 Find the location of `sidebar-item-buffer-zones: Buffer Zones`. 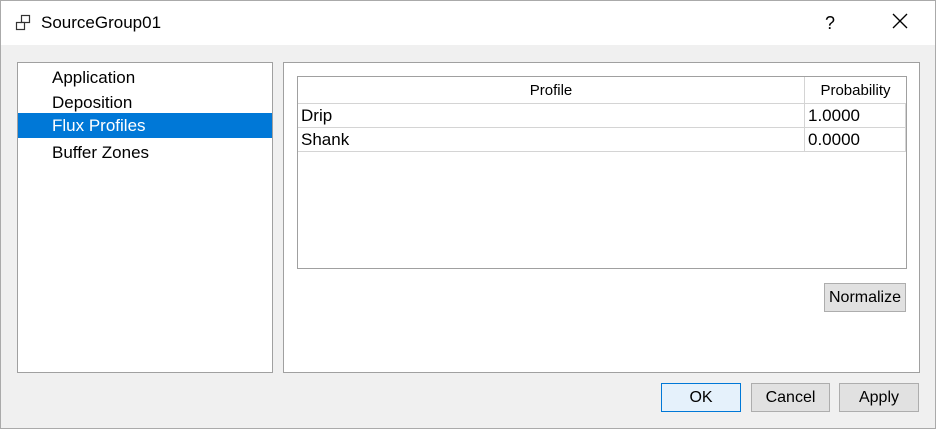

sidebar-item-buffer-zones: Buffer Zones is located at coordinates (145, 152).